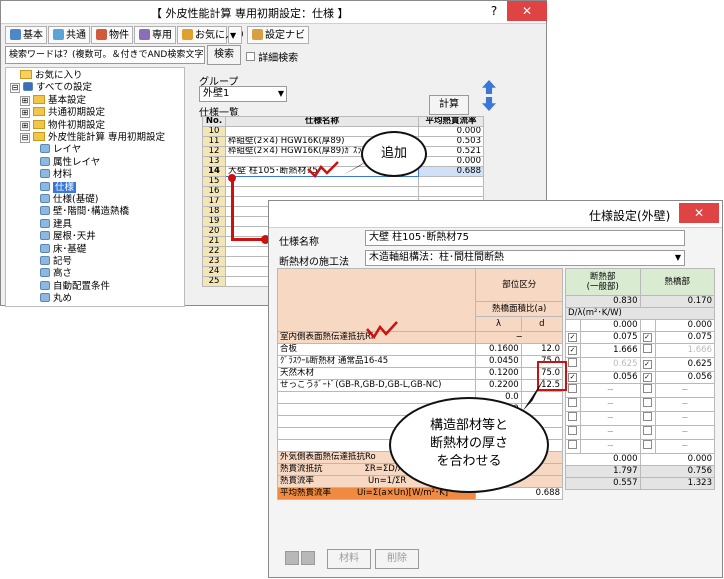 This screenshot has width=724, height=579. What do you see at coordinates (56, 224) in the screenshot?
I see `tree-item: 建具` at bounding box center [56, 224].